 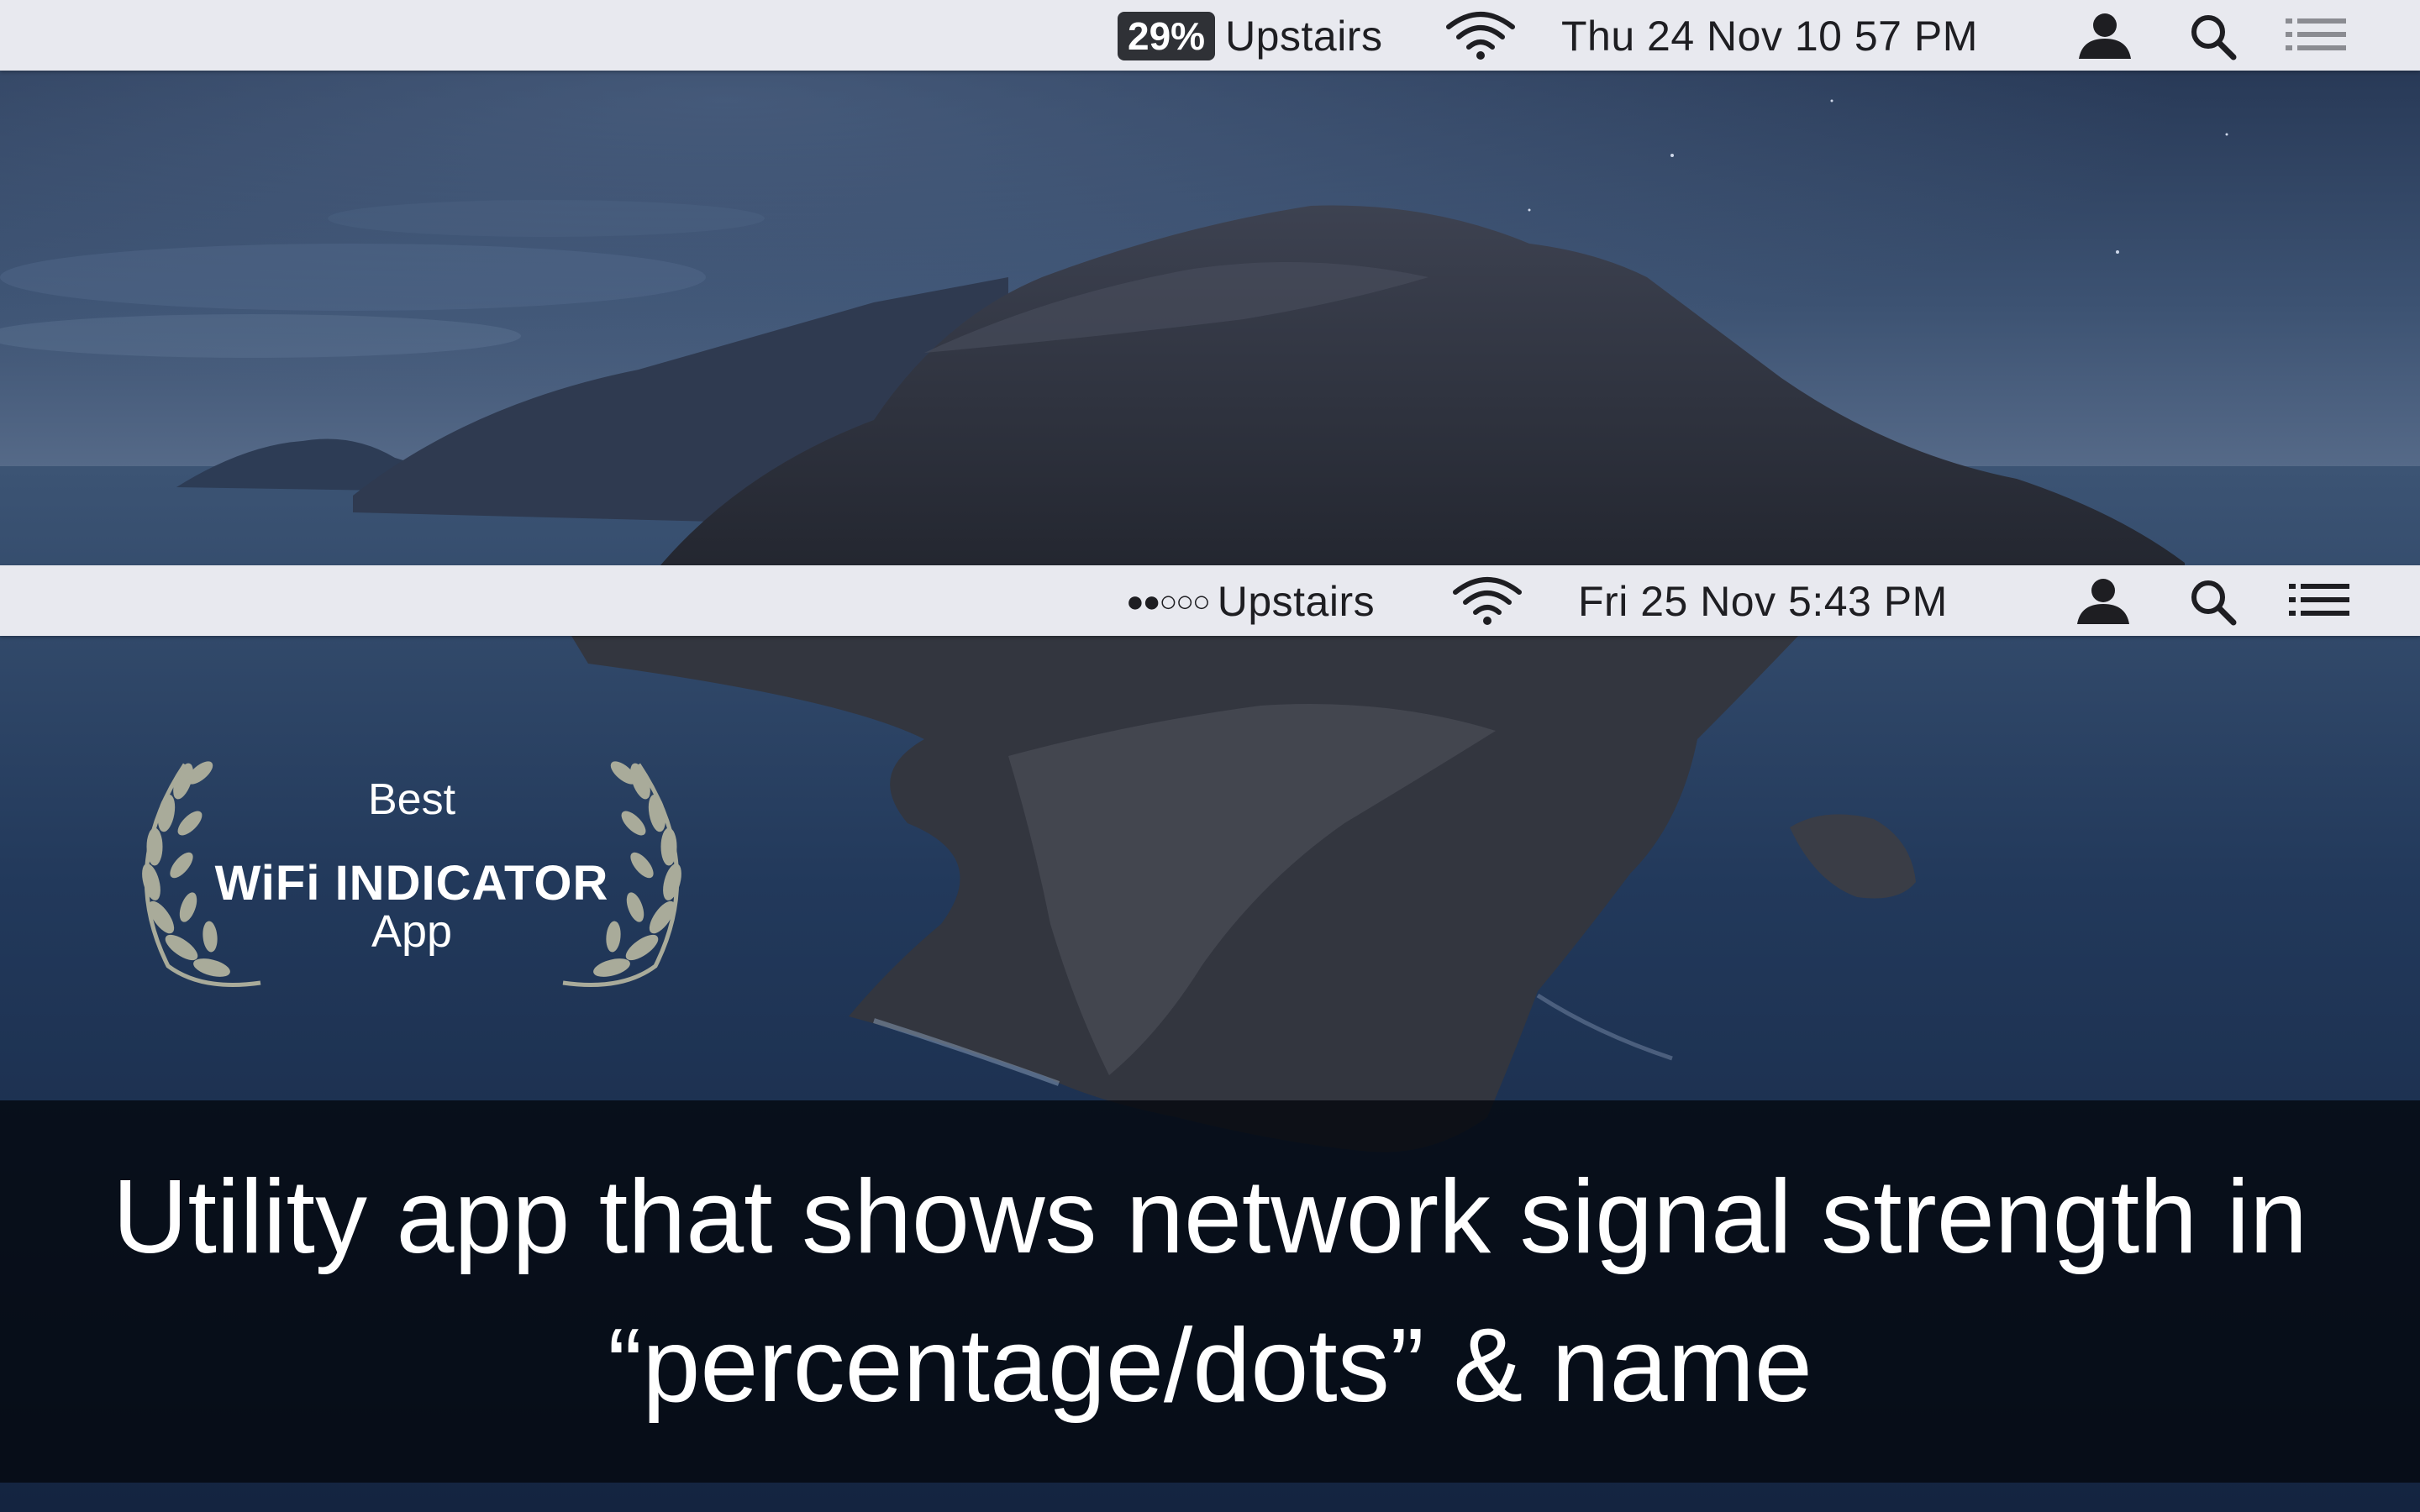 What do you see at coordinates (412, 799) in the screenshot?
I see `award-line-best: Best` at bounding box center [412, 799].